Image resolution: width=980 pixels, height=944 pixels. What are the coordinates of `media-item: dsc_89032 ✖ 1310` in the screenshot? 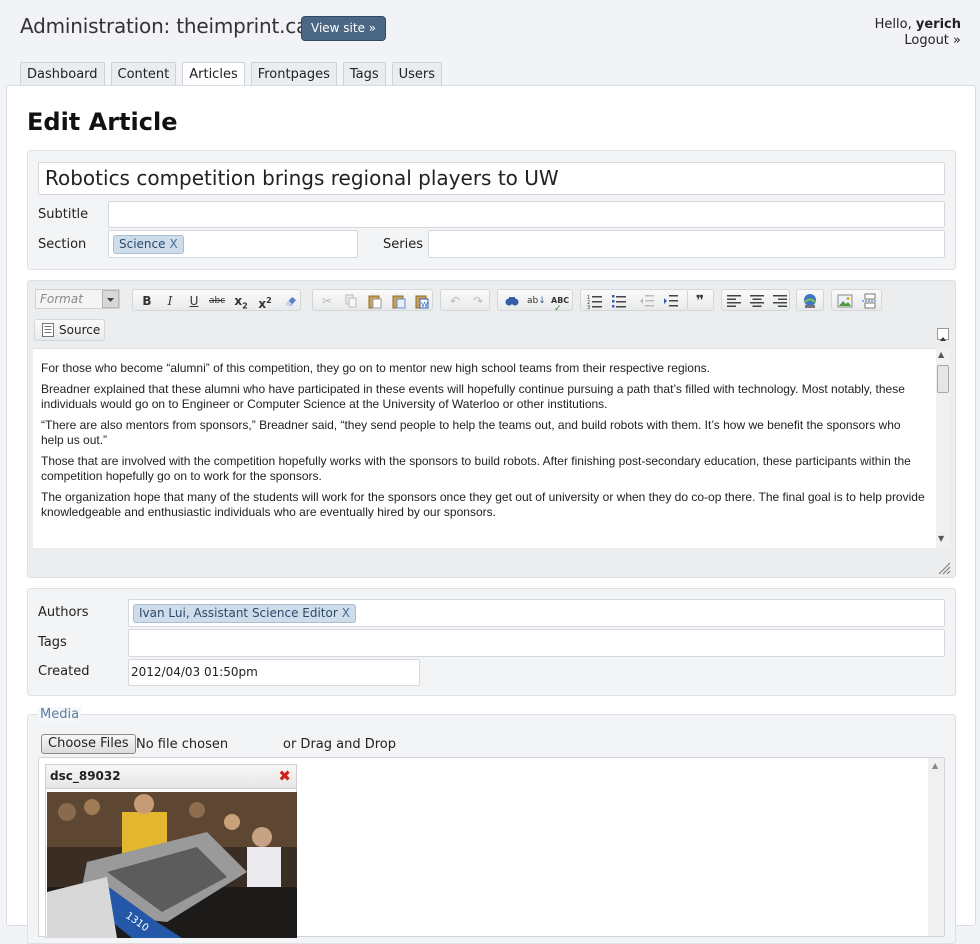 It's located at (171, 851).